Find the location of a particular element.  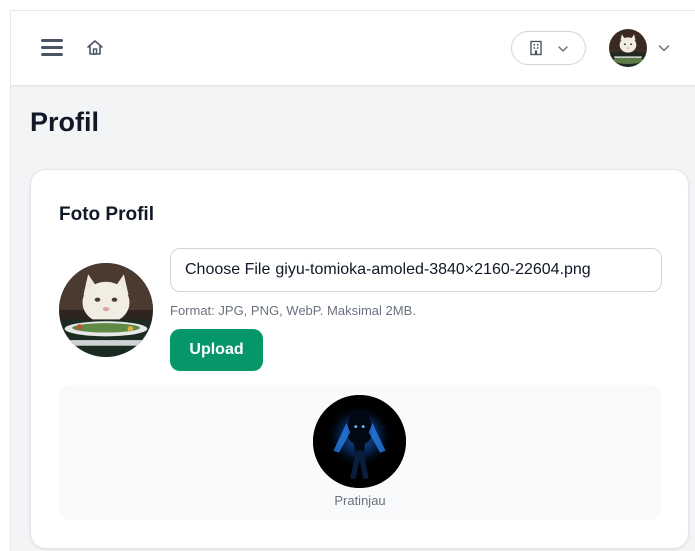

user-avatar is located at coordinates (628, 48).